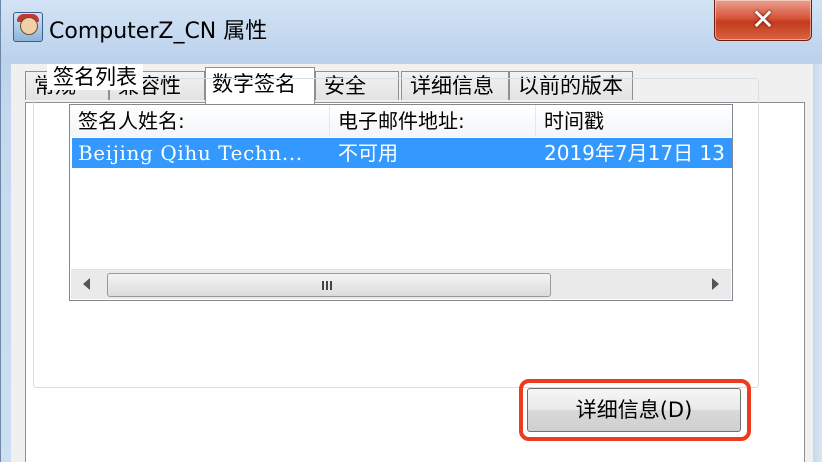 The image size is (822, 462). I want to click on window-frame-right, so click(817, 263).